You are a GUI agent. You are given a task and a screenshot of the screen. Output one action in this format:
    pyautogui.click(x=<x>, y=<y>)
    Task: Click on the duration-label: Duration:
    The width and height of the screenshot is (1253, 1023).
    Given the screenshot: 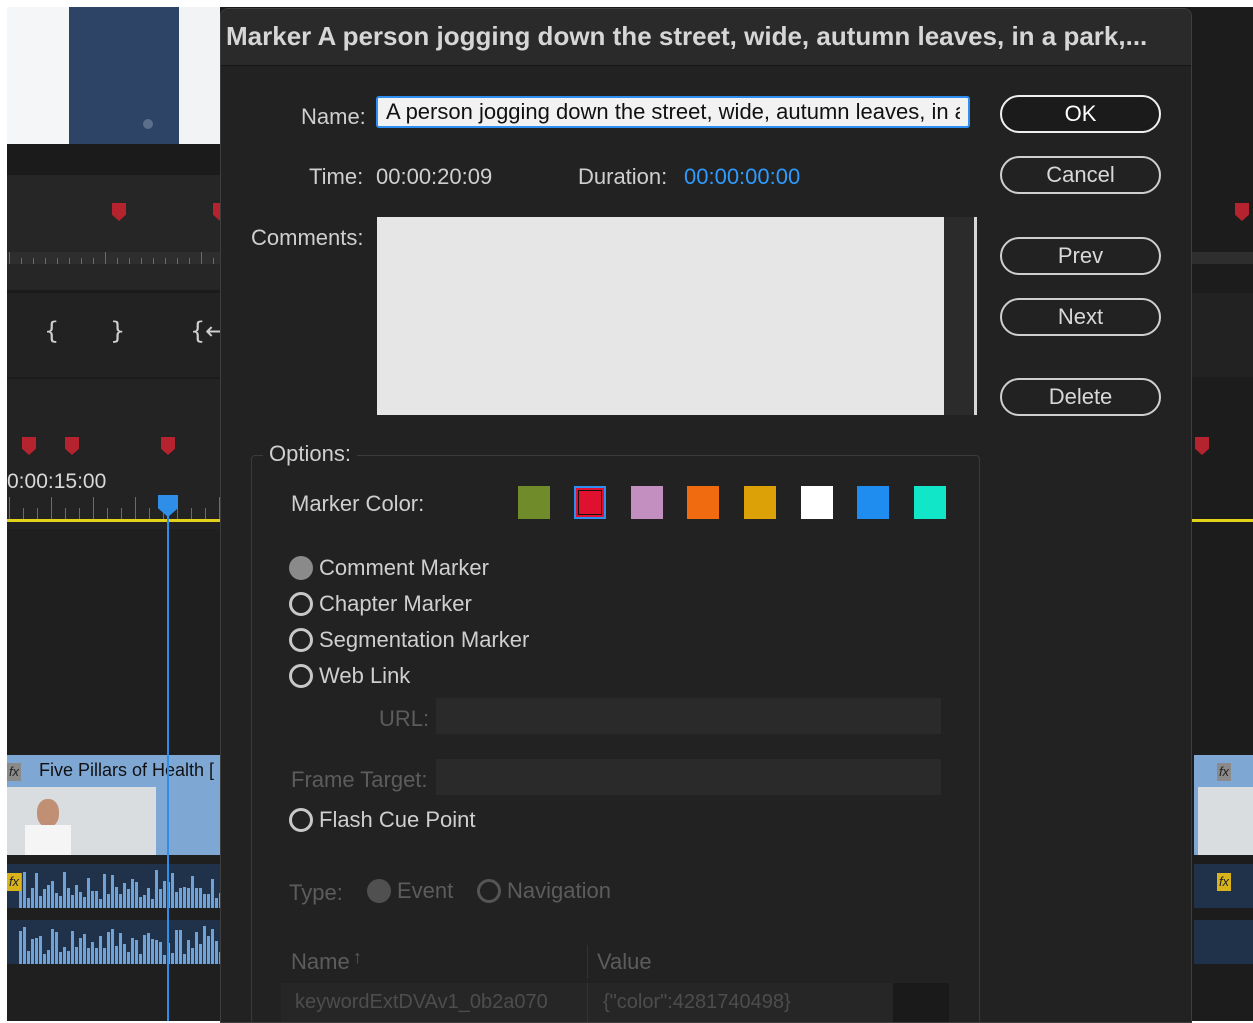 What is the action you would take?
    pyautogui.click(x=623, y=176)
    